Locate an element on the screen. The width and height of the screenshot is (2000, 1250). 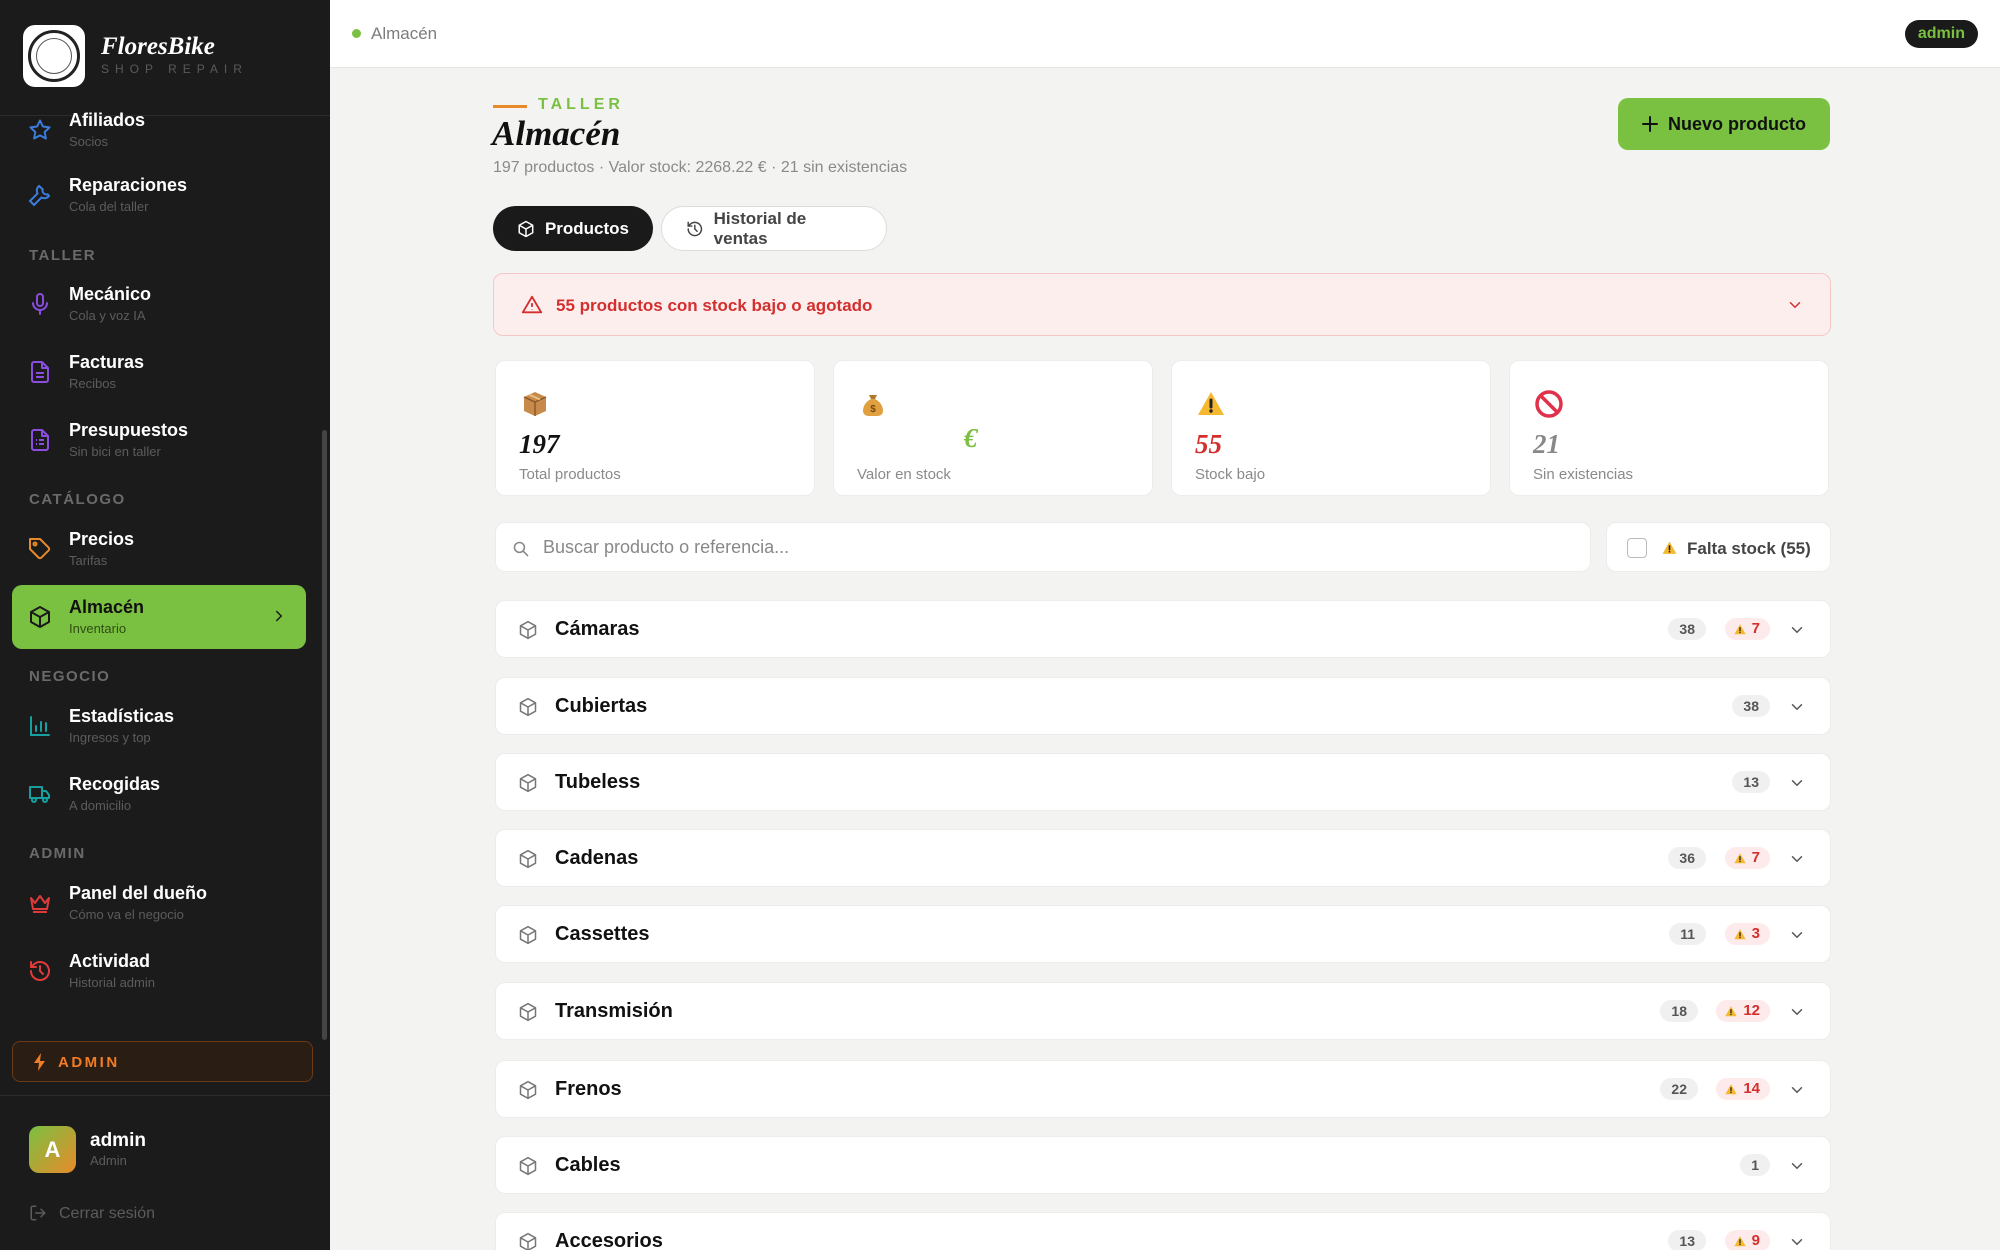
sidebar-item-estadisticas: Estadísticas Ingresos y top is located at coordinates (159, 726).